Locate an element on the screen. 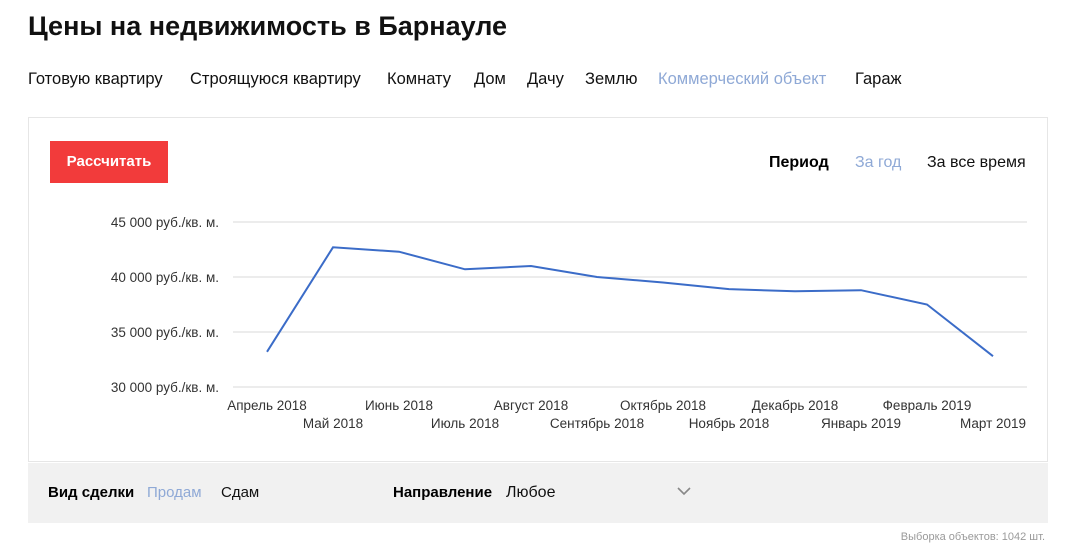  x-tick-label: Ноябрь 2018 is located at coordinates (729, 423).